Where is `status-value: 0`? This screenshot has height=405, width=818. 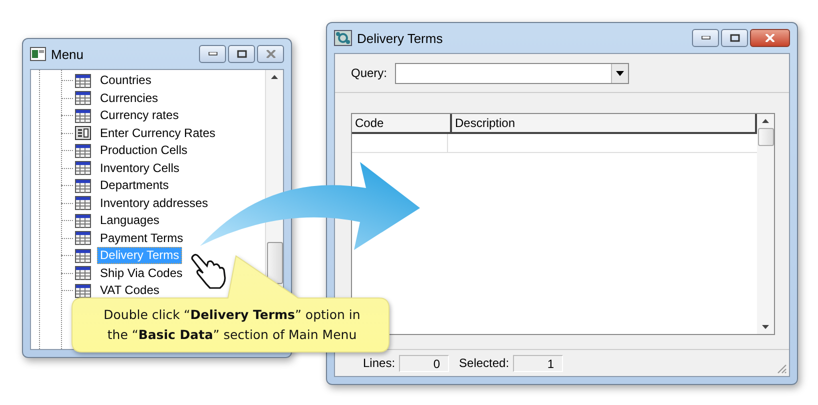
status-value: 0 is located at coordinates (424, 363).